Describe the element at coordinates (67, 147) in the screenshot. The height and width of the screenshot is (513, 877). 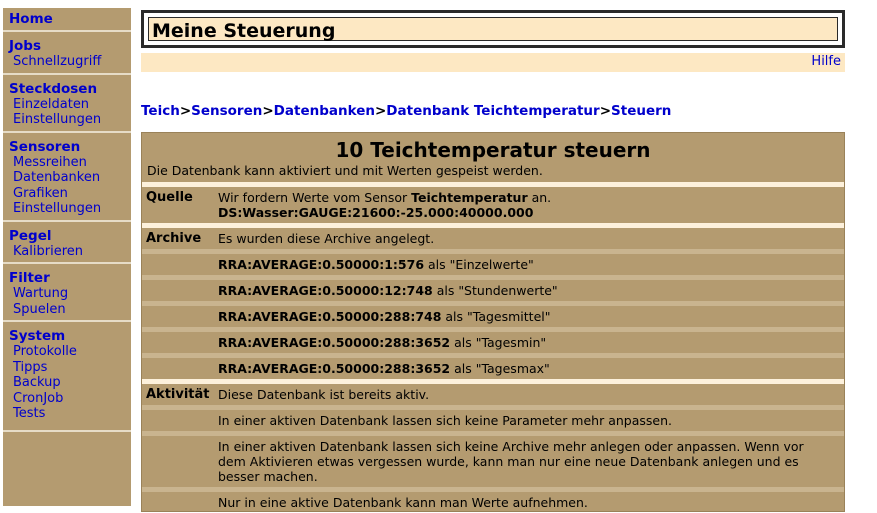
I see `nav-sensoren: Sensoren` at that location.